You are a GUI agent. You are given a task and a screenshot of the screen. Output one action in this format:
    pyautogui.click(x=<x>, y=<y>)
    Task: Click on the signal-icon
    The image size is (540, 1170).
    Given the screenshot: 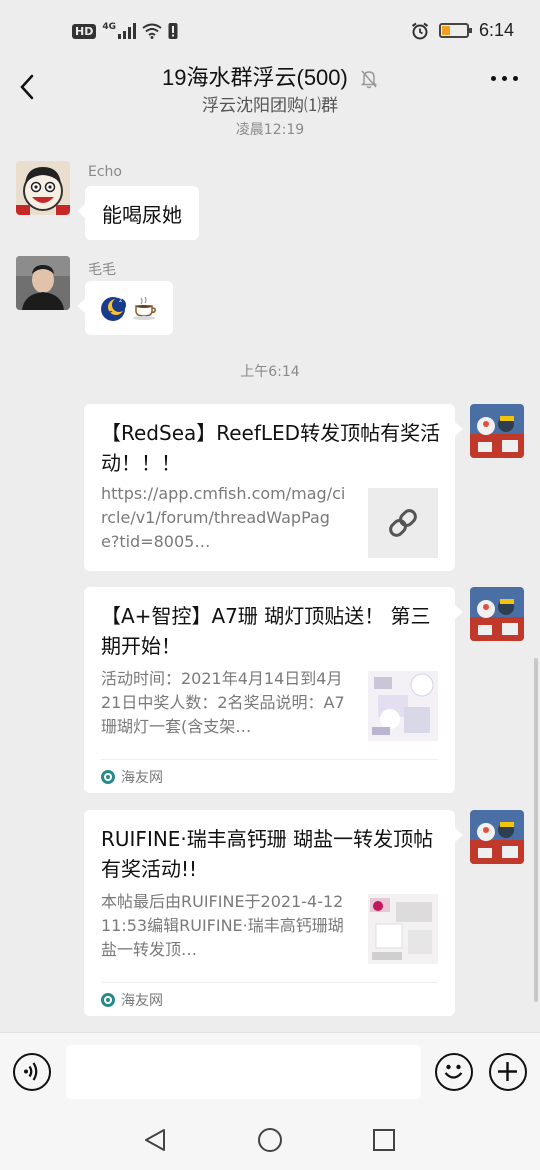 What is the action you would take?
    pyautogui.click(x=127, y=31)
    